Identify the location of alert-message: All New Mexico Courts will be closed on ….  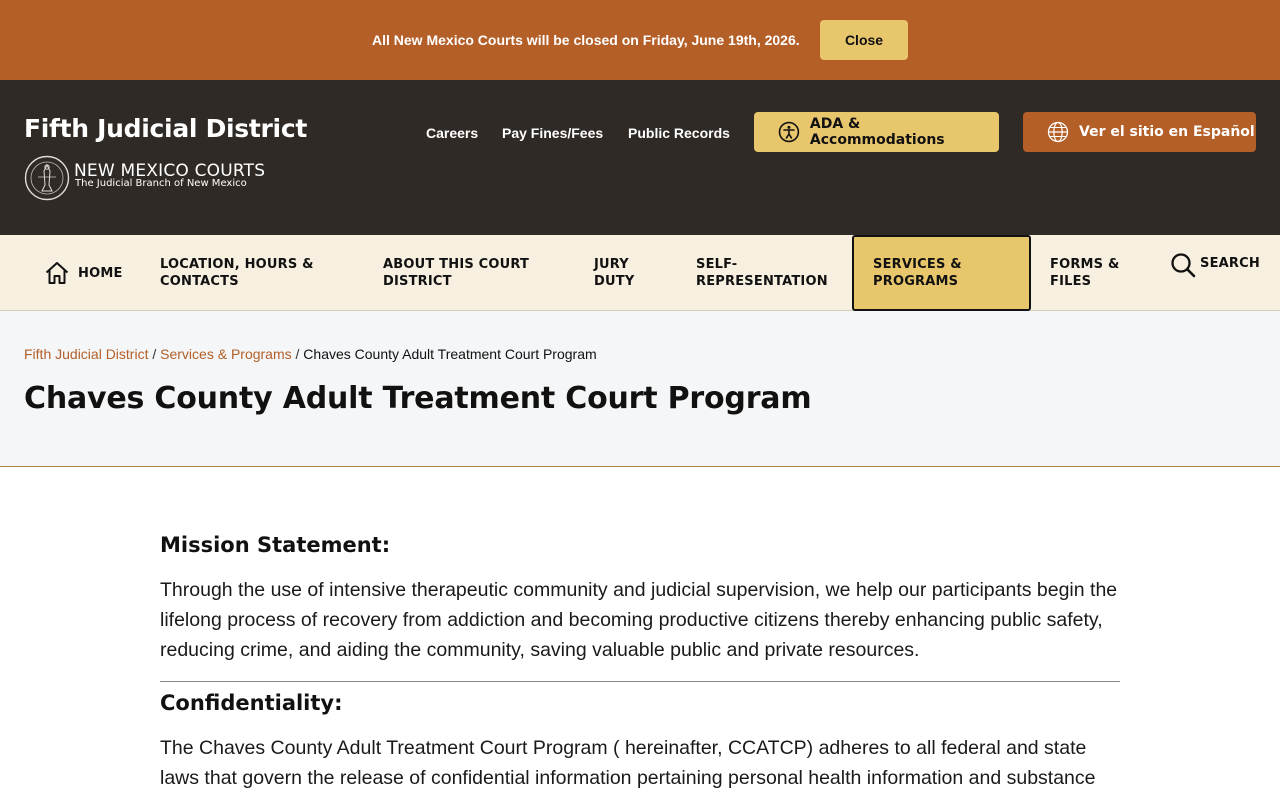
(586, 40).